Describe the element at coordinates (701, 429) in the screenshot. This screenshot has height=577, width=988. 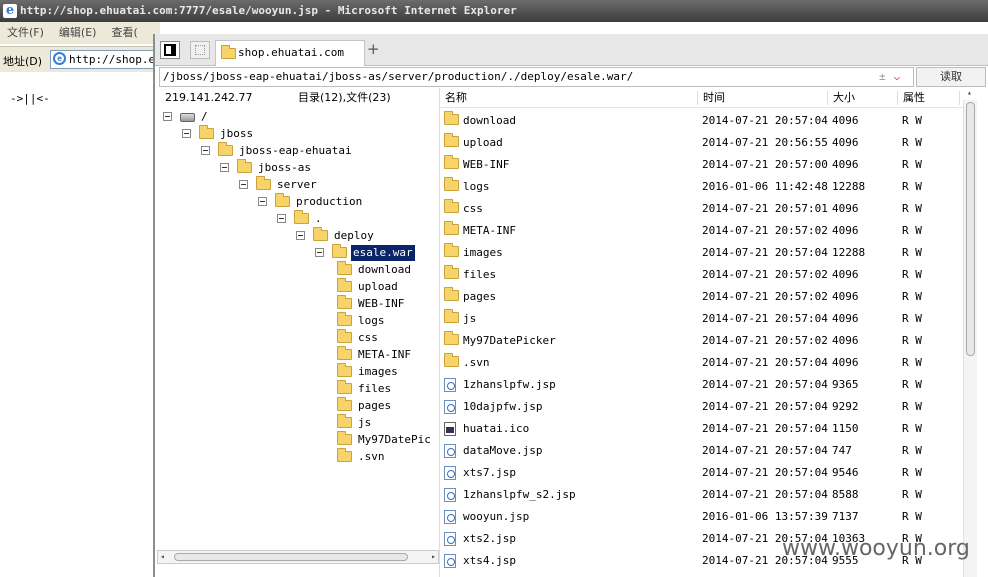
I see `file-row: huatai.ico 2014-07-21 20:57:04 1150 R W` at that location.